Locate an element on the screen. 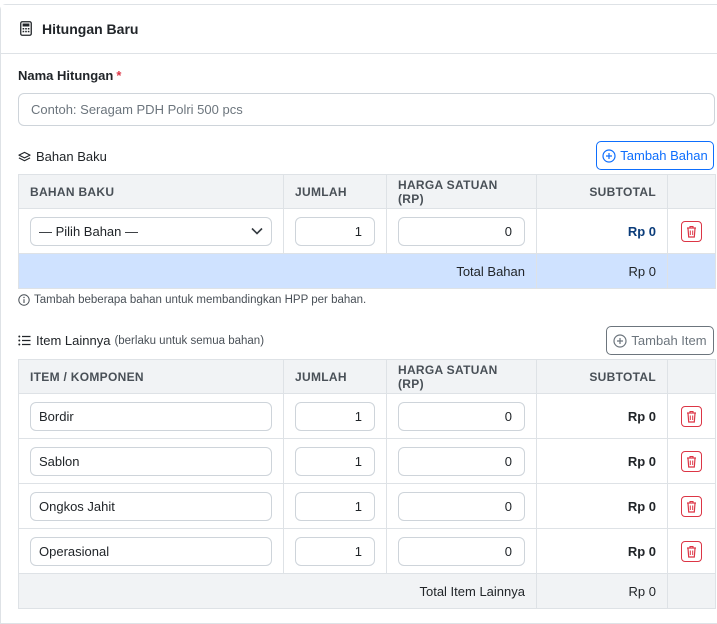 The height and width of the screenshot is (624, 717). bahan-baku-section-title: Bahan Baku is located at coordinates (62, 156).